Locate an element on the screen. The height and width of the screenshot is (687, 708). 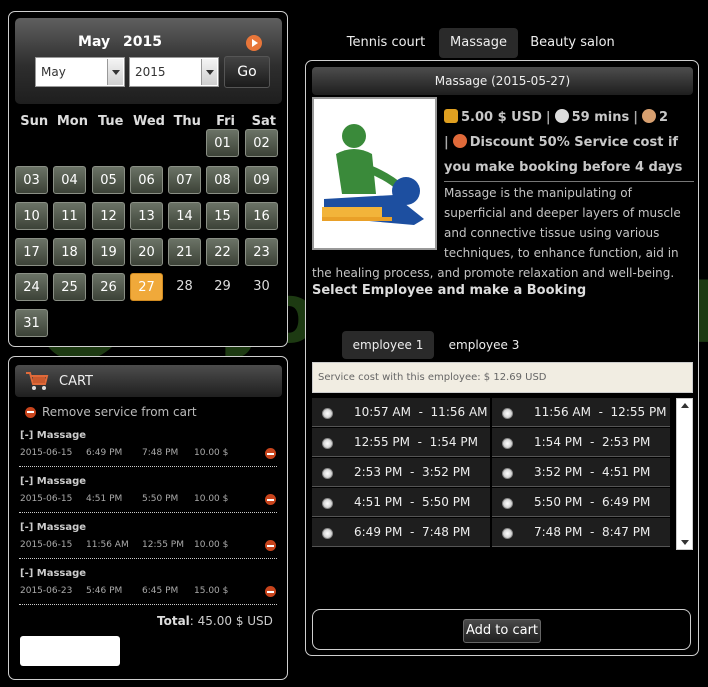
tab-employee-3: employee 3 is located at coordinates (484, 345).